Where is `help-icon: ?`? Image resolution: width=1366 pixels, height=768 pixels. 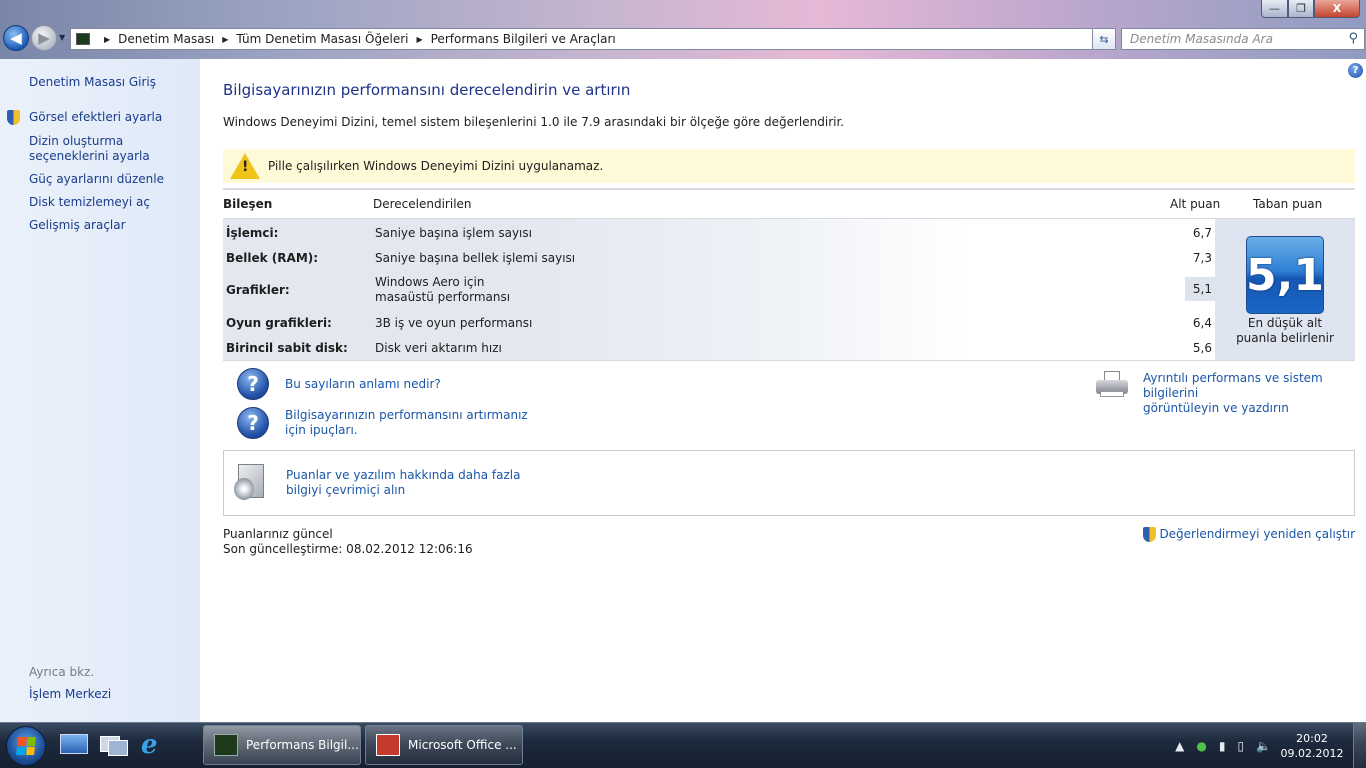 help-icon: ? is located at coordinates (1355, 70).